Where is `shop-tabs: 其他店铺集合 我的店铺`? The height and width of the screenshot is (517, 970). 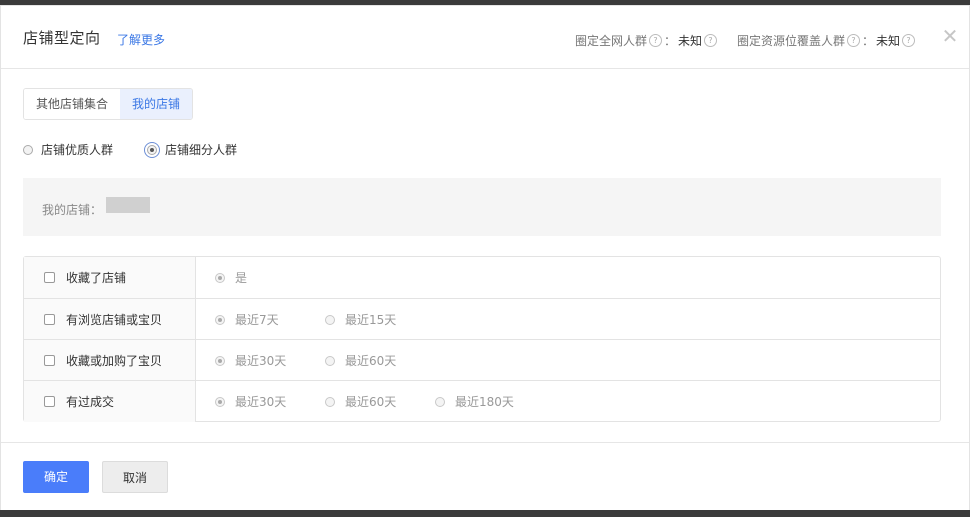
shop-tabs: 其他店铺集合 我的店铺 is located at coordinates (108, 104).